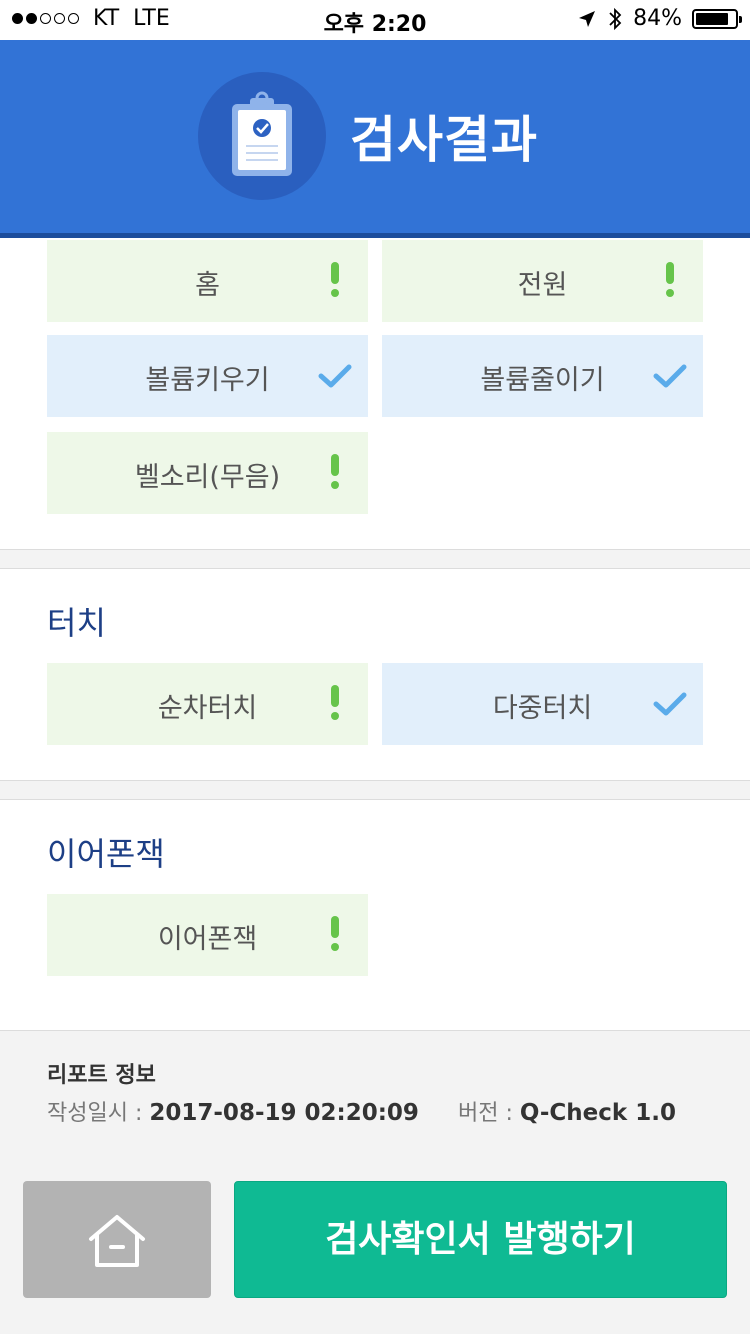 The image size is (750, 1334). Describe the element at coordinates (284, 1113) in the screenshot. I see `report-created-value: 2017-08-19 02:20:09` at that location.